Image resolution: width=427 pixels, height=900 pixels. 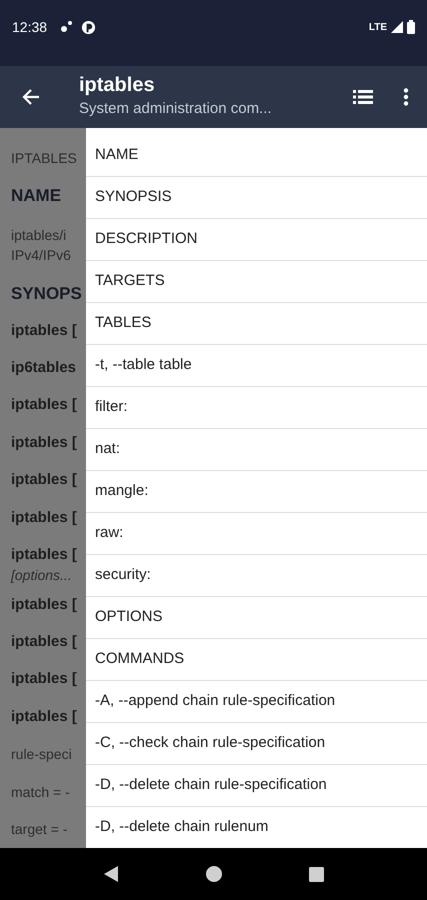 What do you see at coordinates (256, 786) in the screenshot?
I see `drawer-item: -D, --delete chain rule-specification` at bounding box center [256, 786].